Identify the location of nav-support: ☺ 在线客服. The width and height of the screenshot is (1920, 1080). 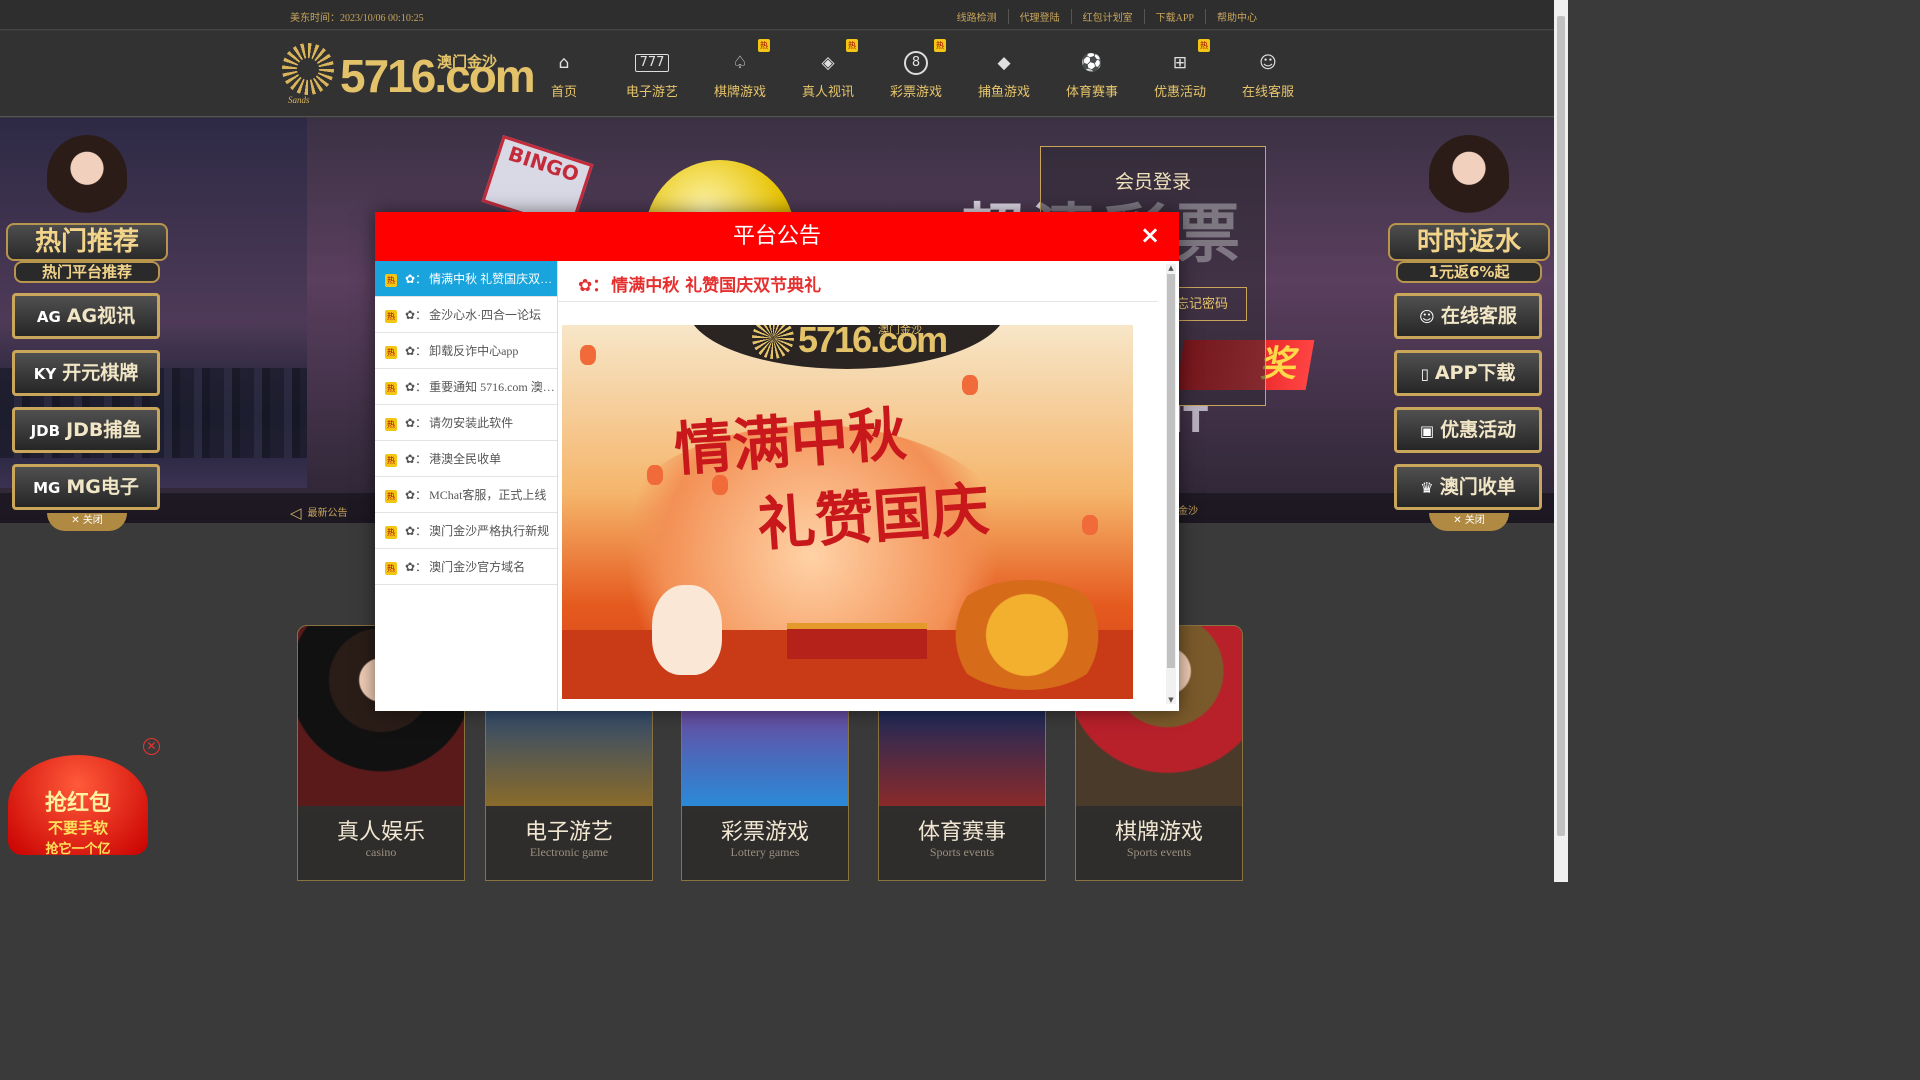
(1268, 74).